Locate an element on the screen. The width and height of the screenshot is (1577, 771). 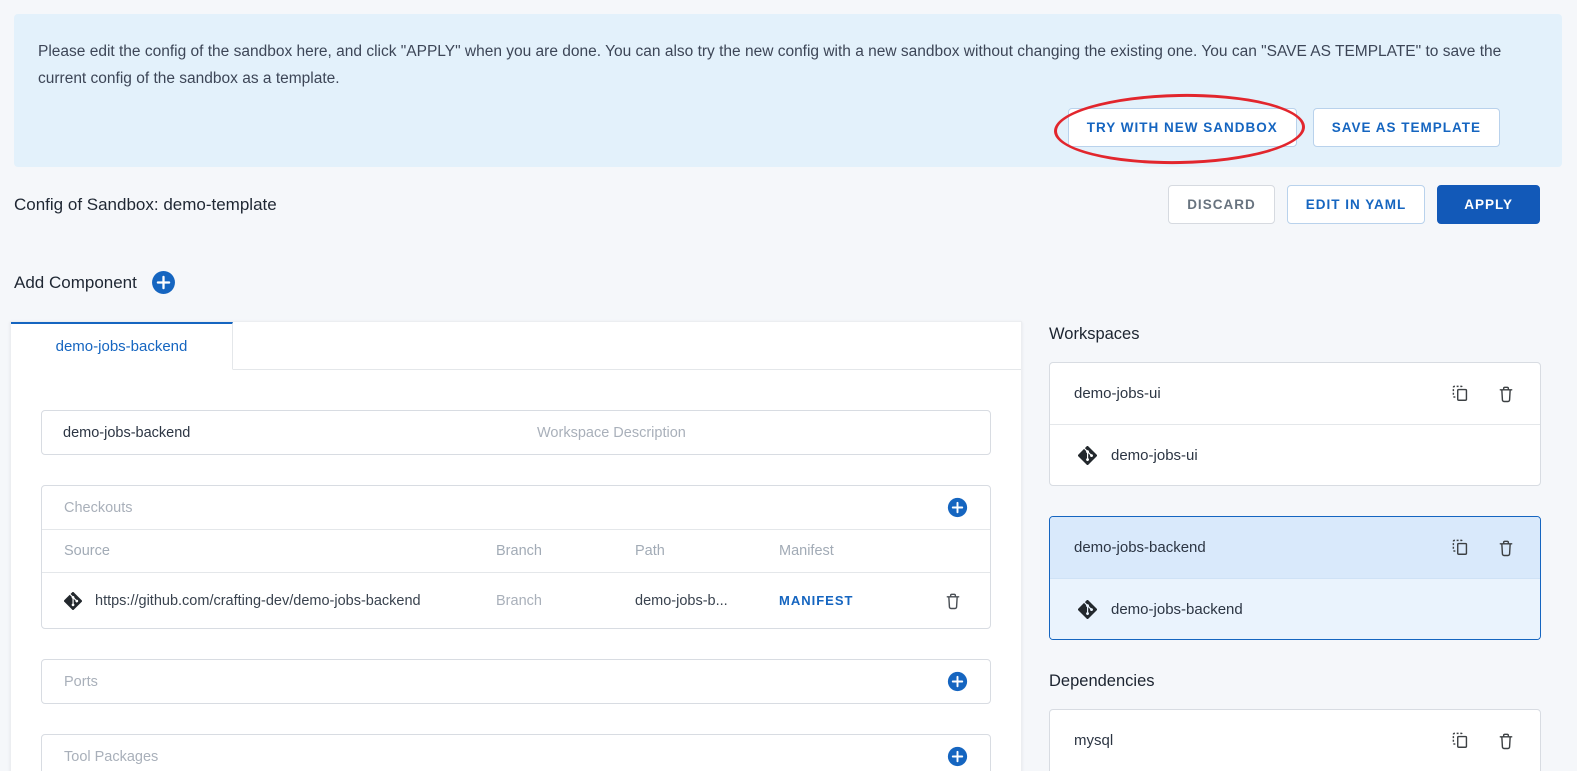
tab-demo-jobs-backend: demo-jobs-backend is located at coordinates (122, 346).